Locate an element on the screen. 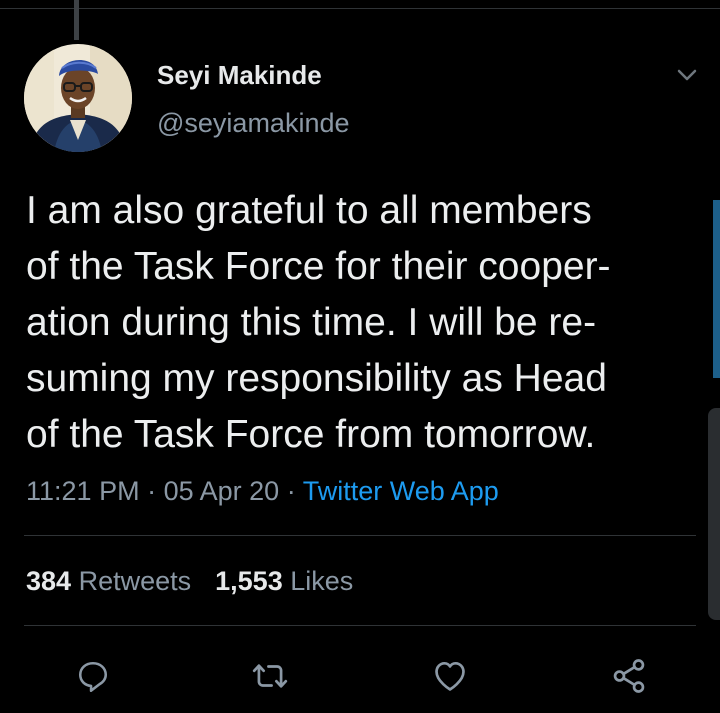 The width and height of the screenshot is (720, 713). tweet-stats: 384 Retweets 1,553 Likes is located at coordinates (189, 581).